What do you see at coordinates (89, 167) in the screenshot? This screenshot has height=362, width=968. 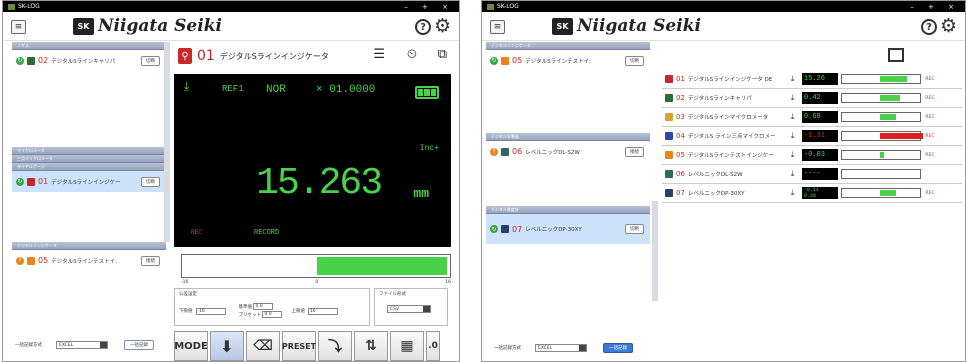 I see `section-header: ダイヤルゲージ` at bounding box center [89, 167].